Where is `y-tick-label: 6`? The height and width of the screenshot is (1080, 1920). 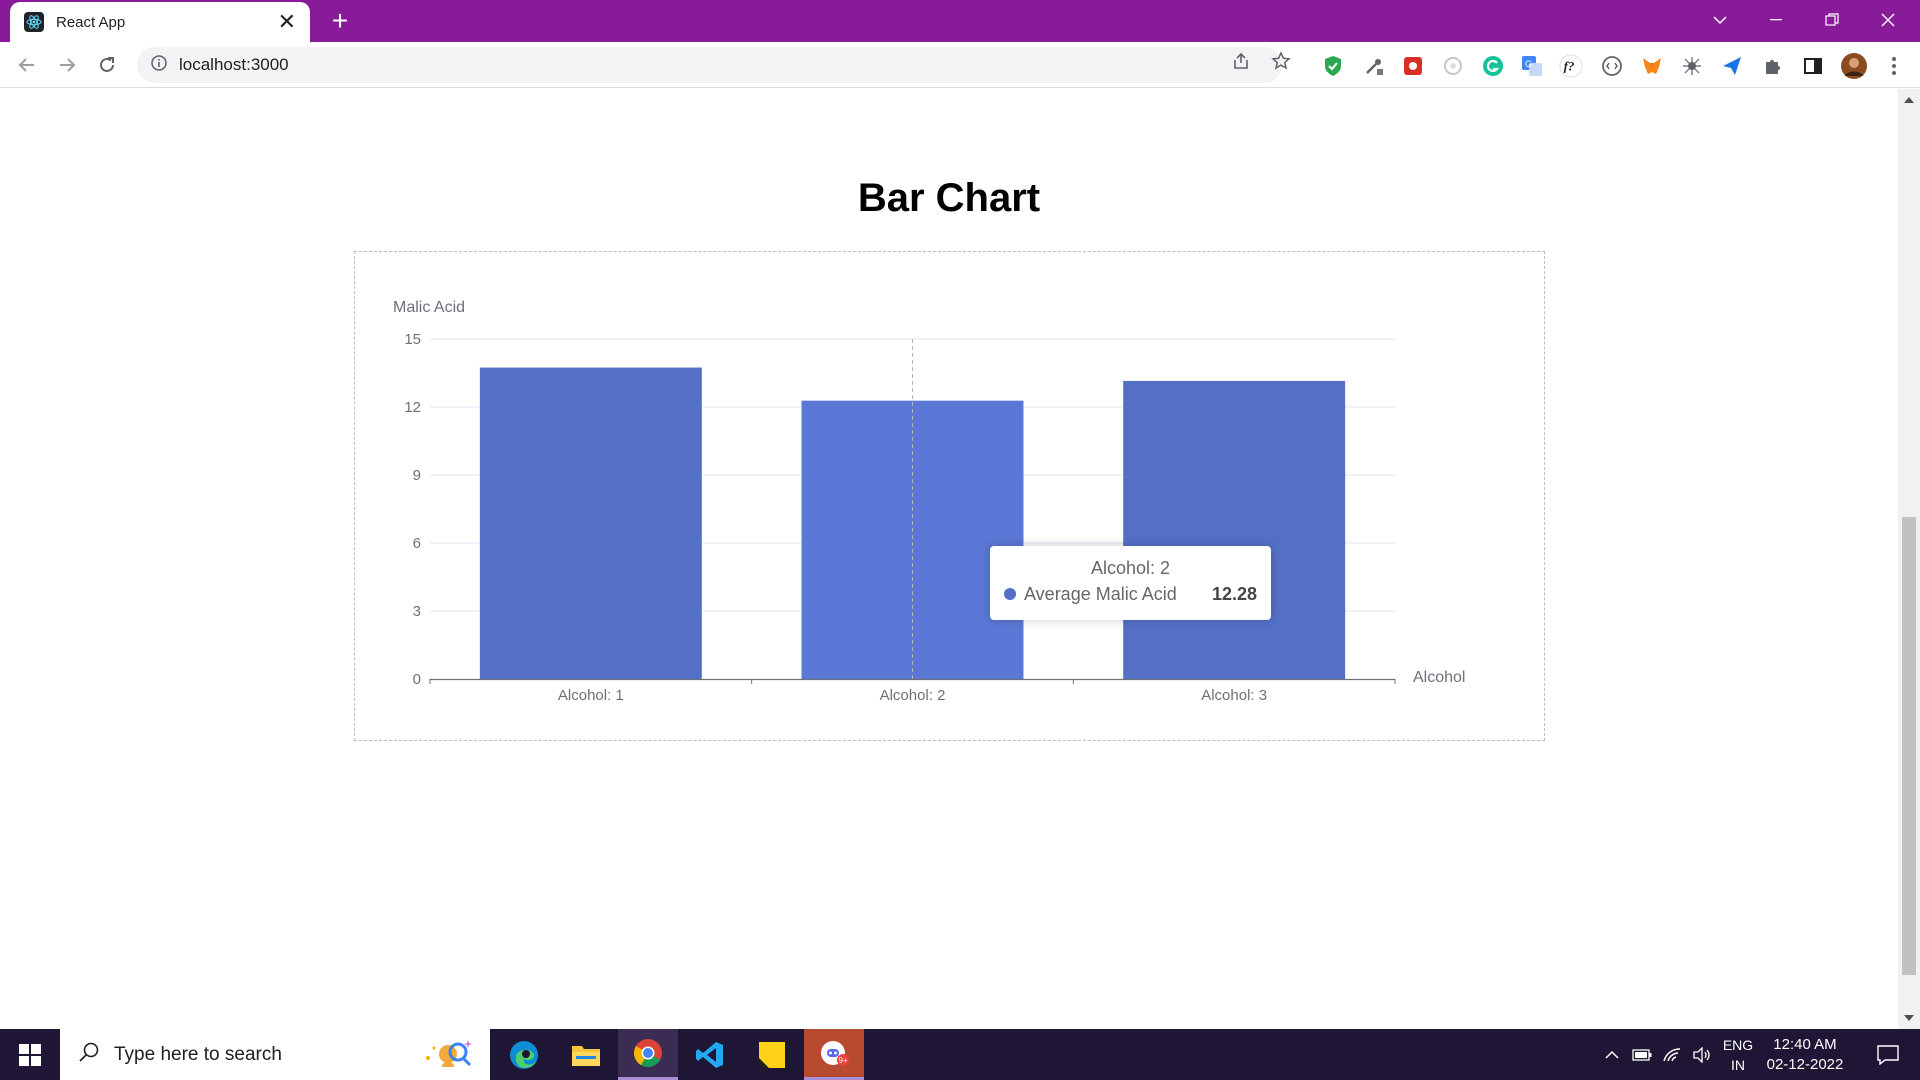 y-tick-label: 6 is located at coordinates (417, 543).